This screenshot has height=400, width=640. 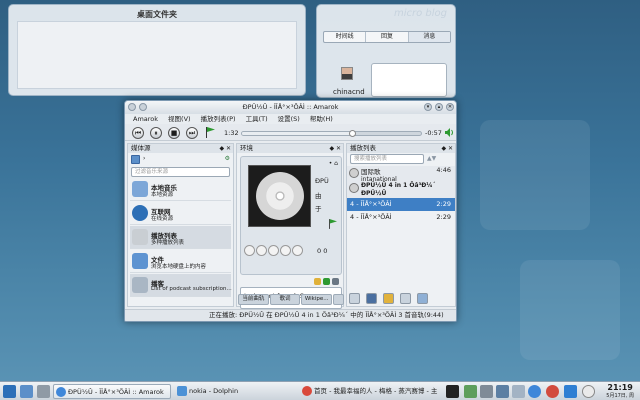 I want to click on kde-menu-icon, so click(x=9, y=391).